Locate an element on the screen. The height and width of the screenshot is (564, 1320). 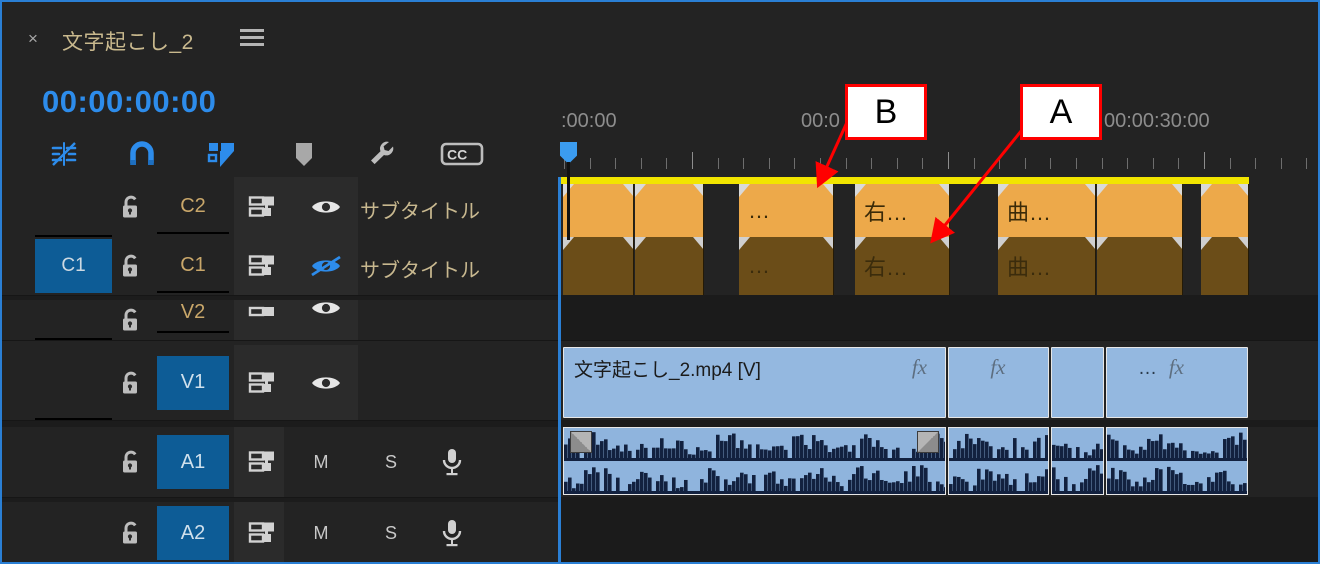
fade-out-handle is located at coordinates (928, 442).